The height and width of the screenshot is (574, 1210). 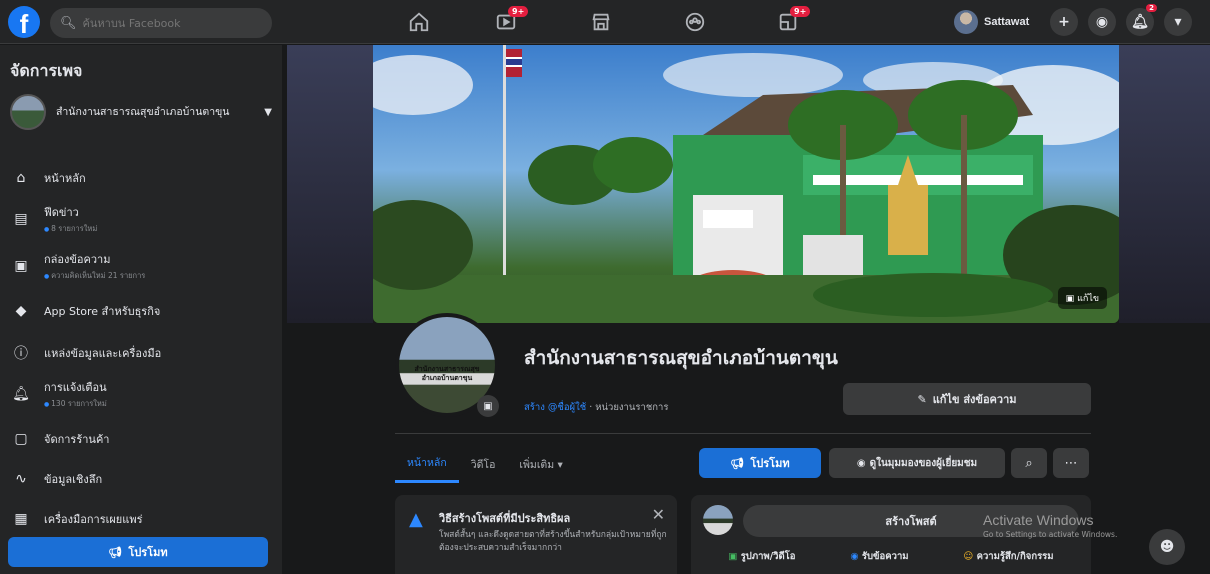 What do you see at coordinates (968, 556) in the screenshot?
I see `smiley-icon: ☺` at bounding box center [968, 556].